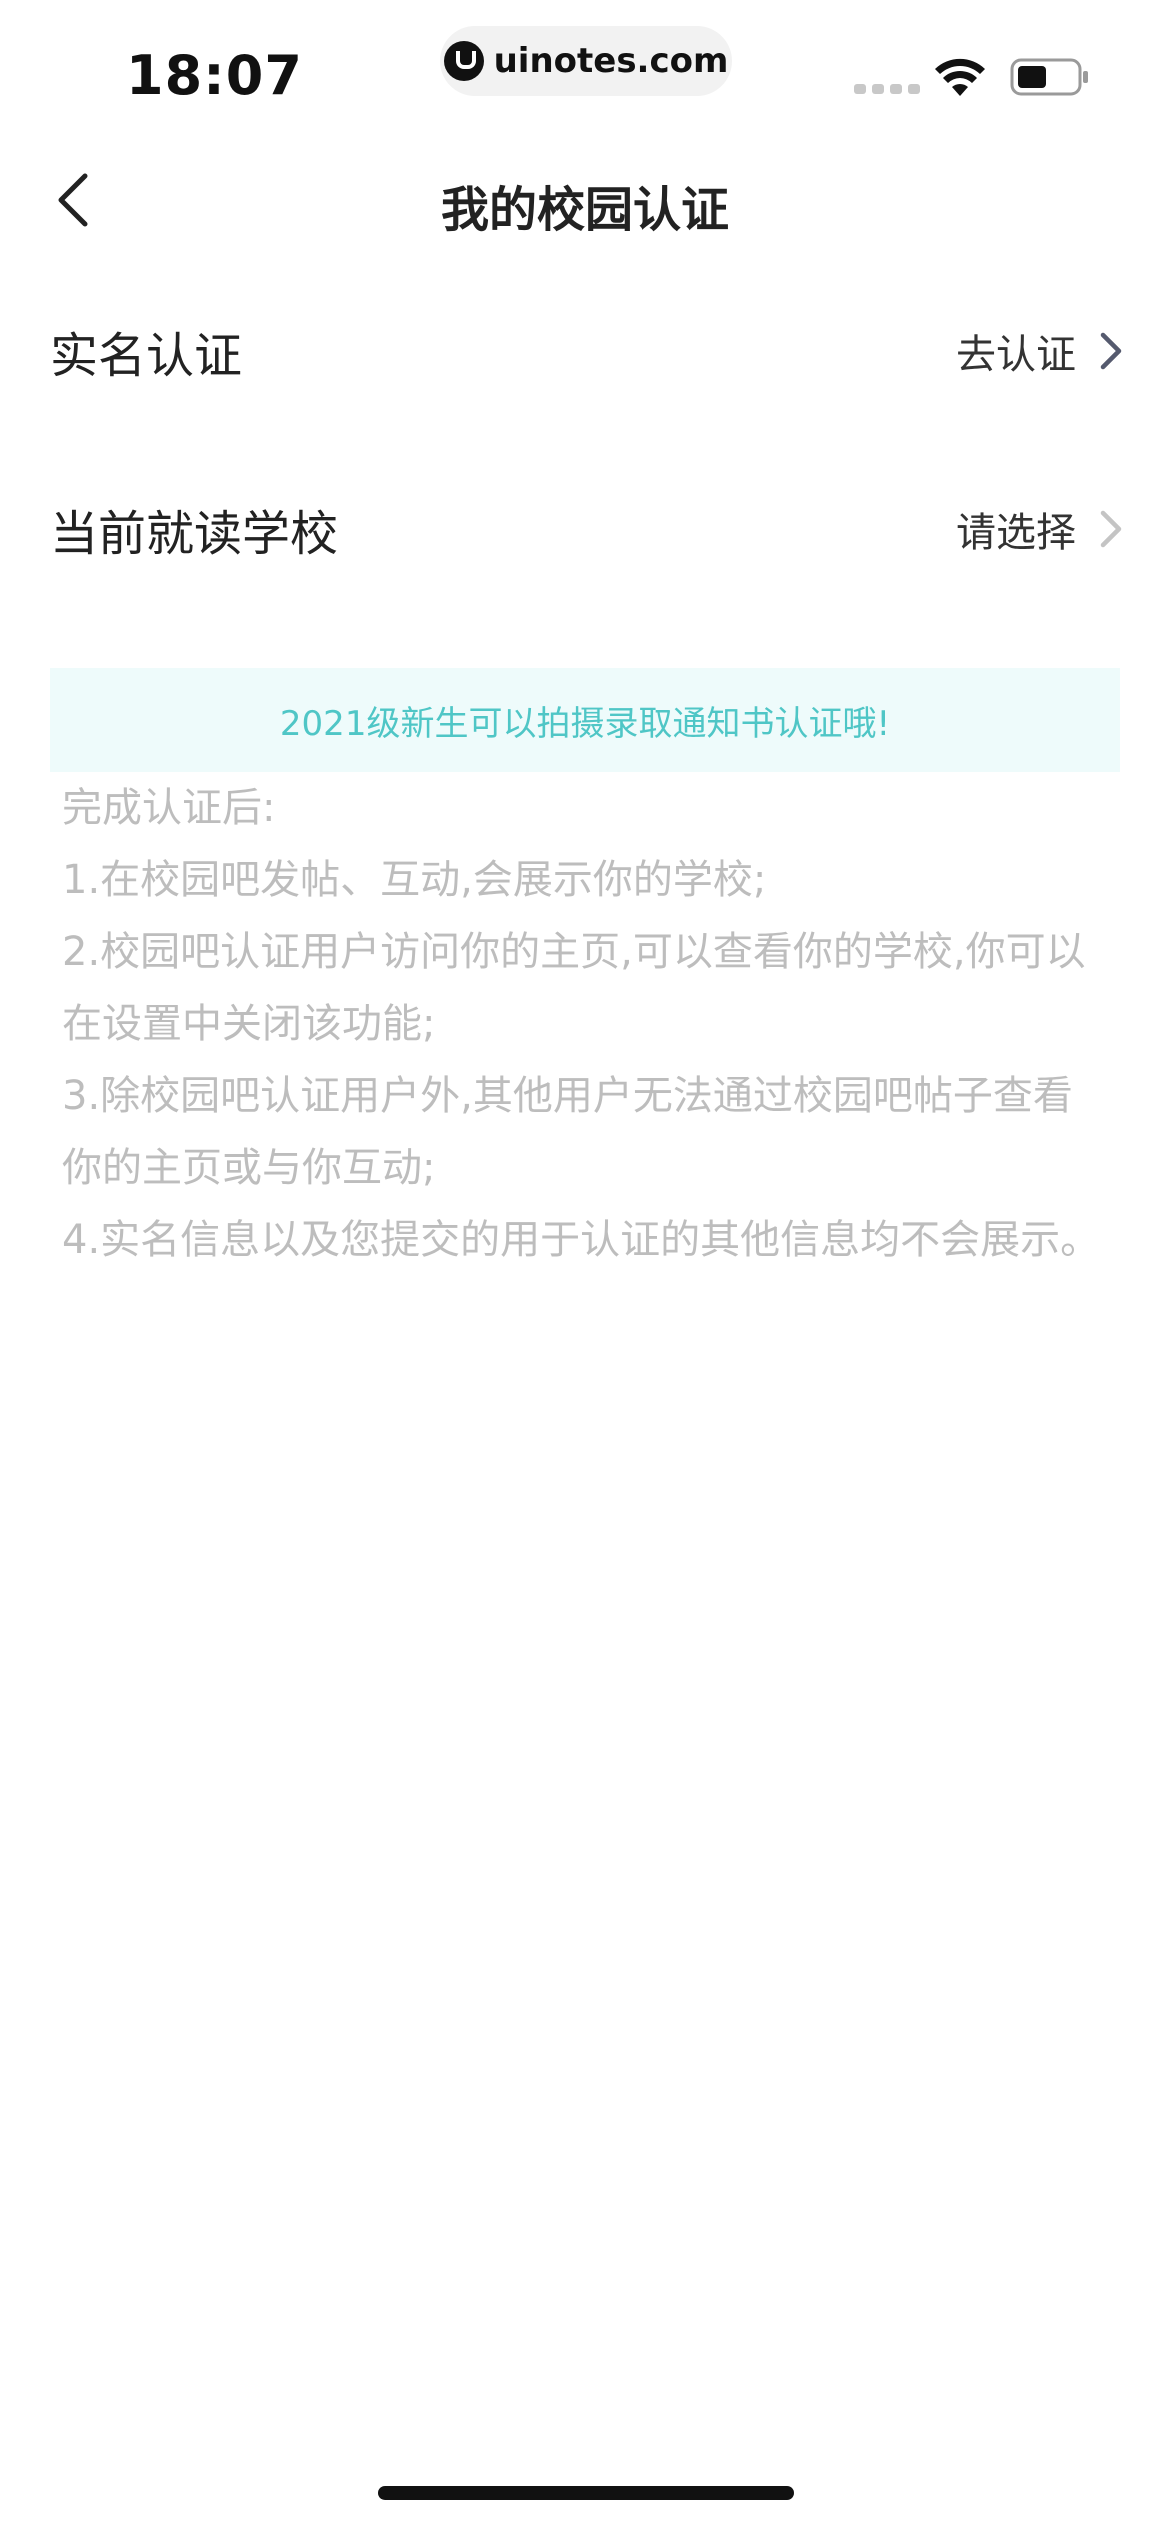 This screenshot has width=1170, height=2532. Describe the element at coordinates (585, 723) in the screenshot. I see `tip-text: 2021级新生可以拍摄录取通知书认证哦!` at that location.